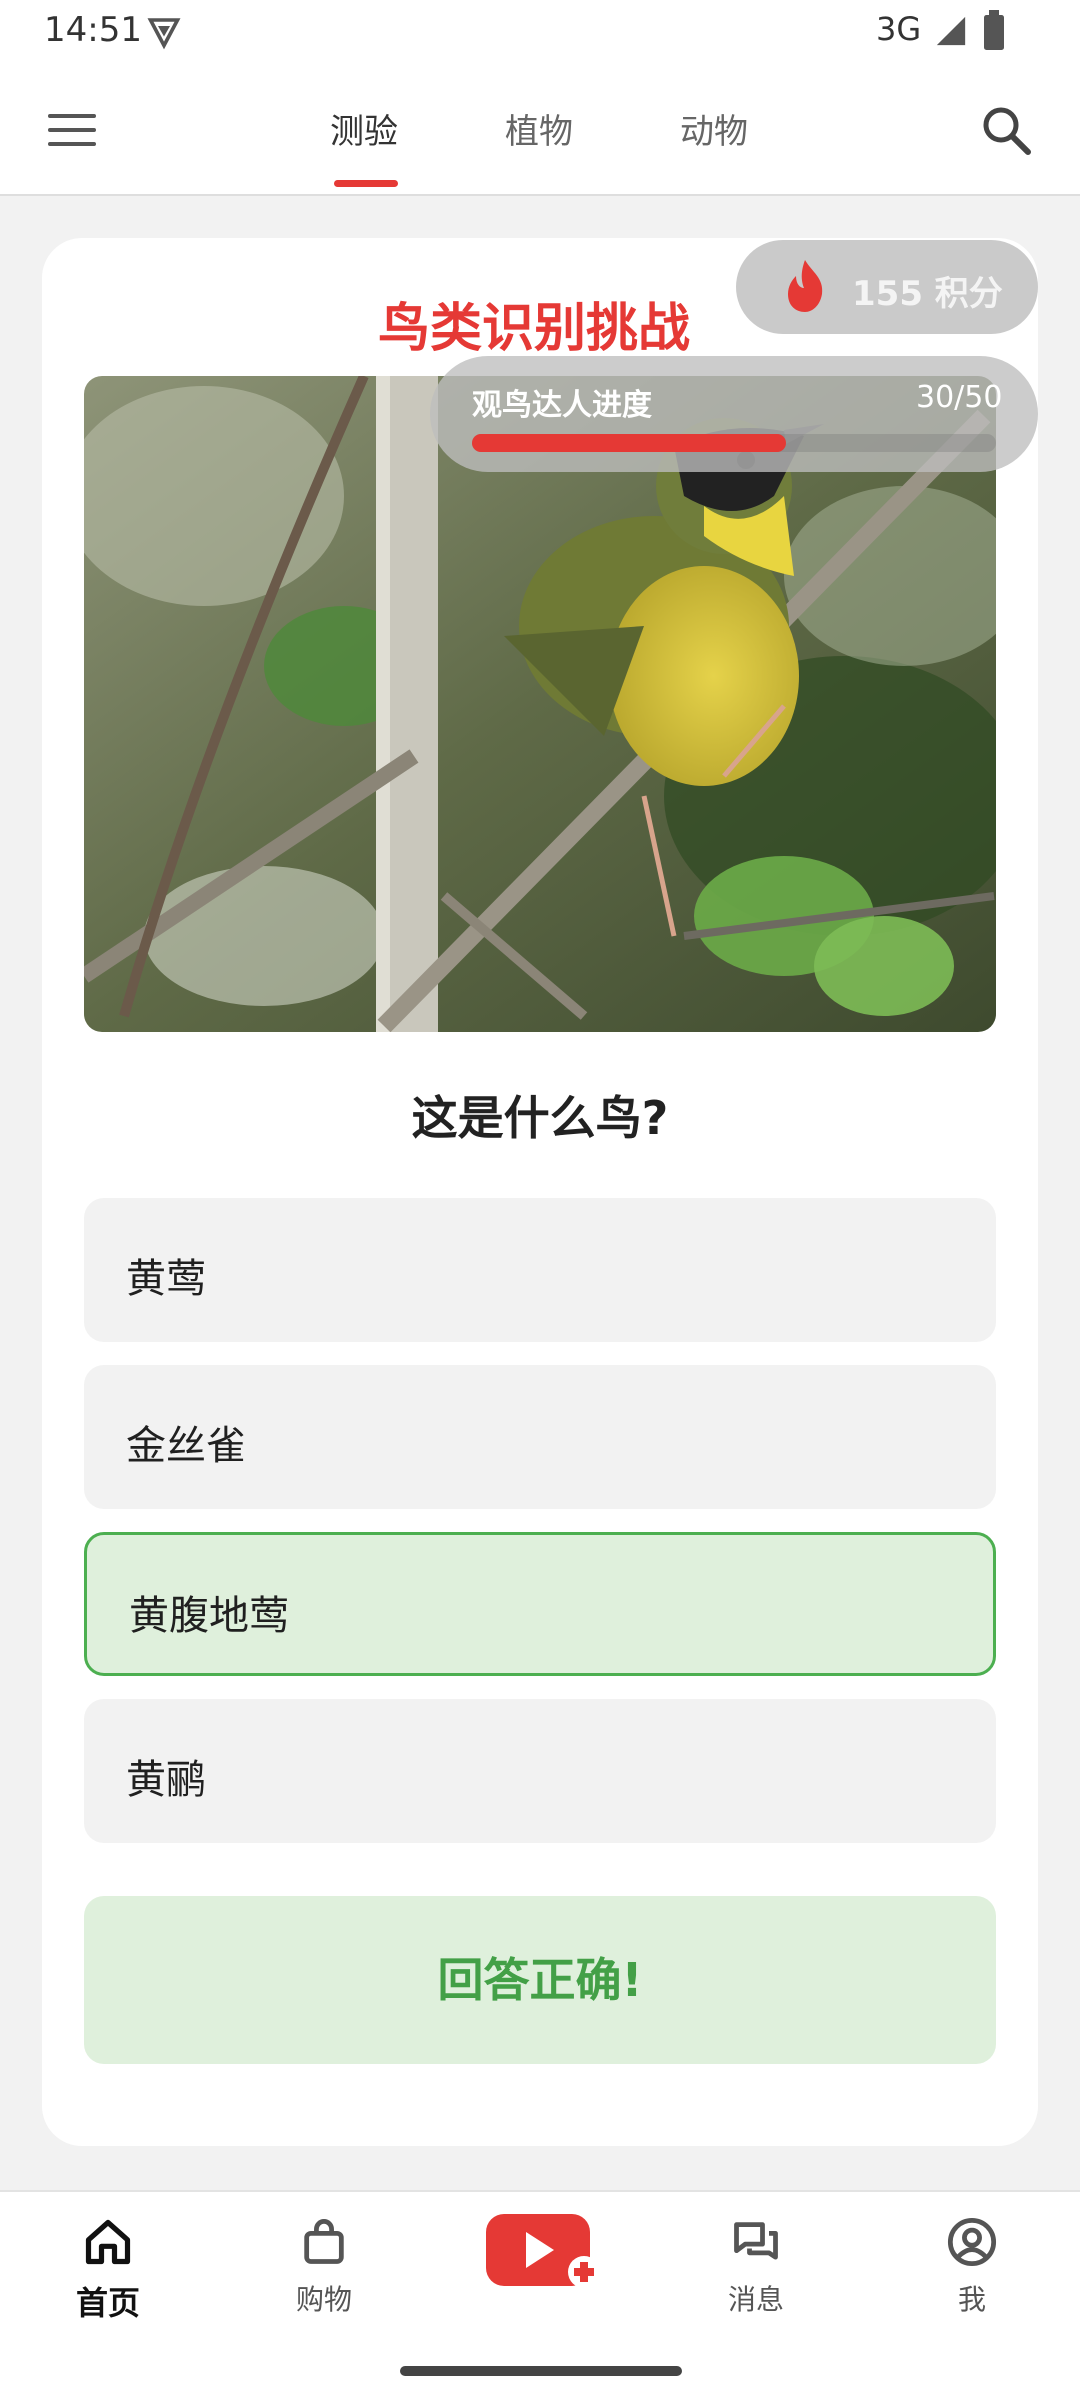 Image resolution: width=1080 pixels, height=2402 pixels. Describe the element at coordinates (540, 1118) in the screenshot. I see `question-text: 这是什么鸟?` at that location.